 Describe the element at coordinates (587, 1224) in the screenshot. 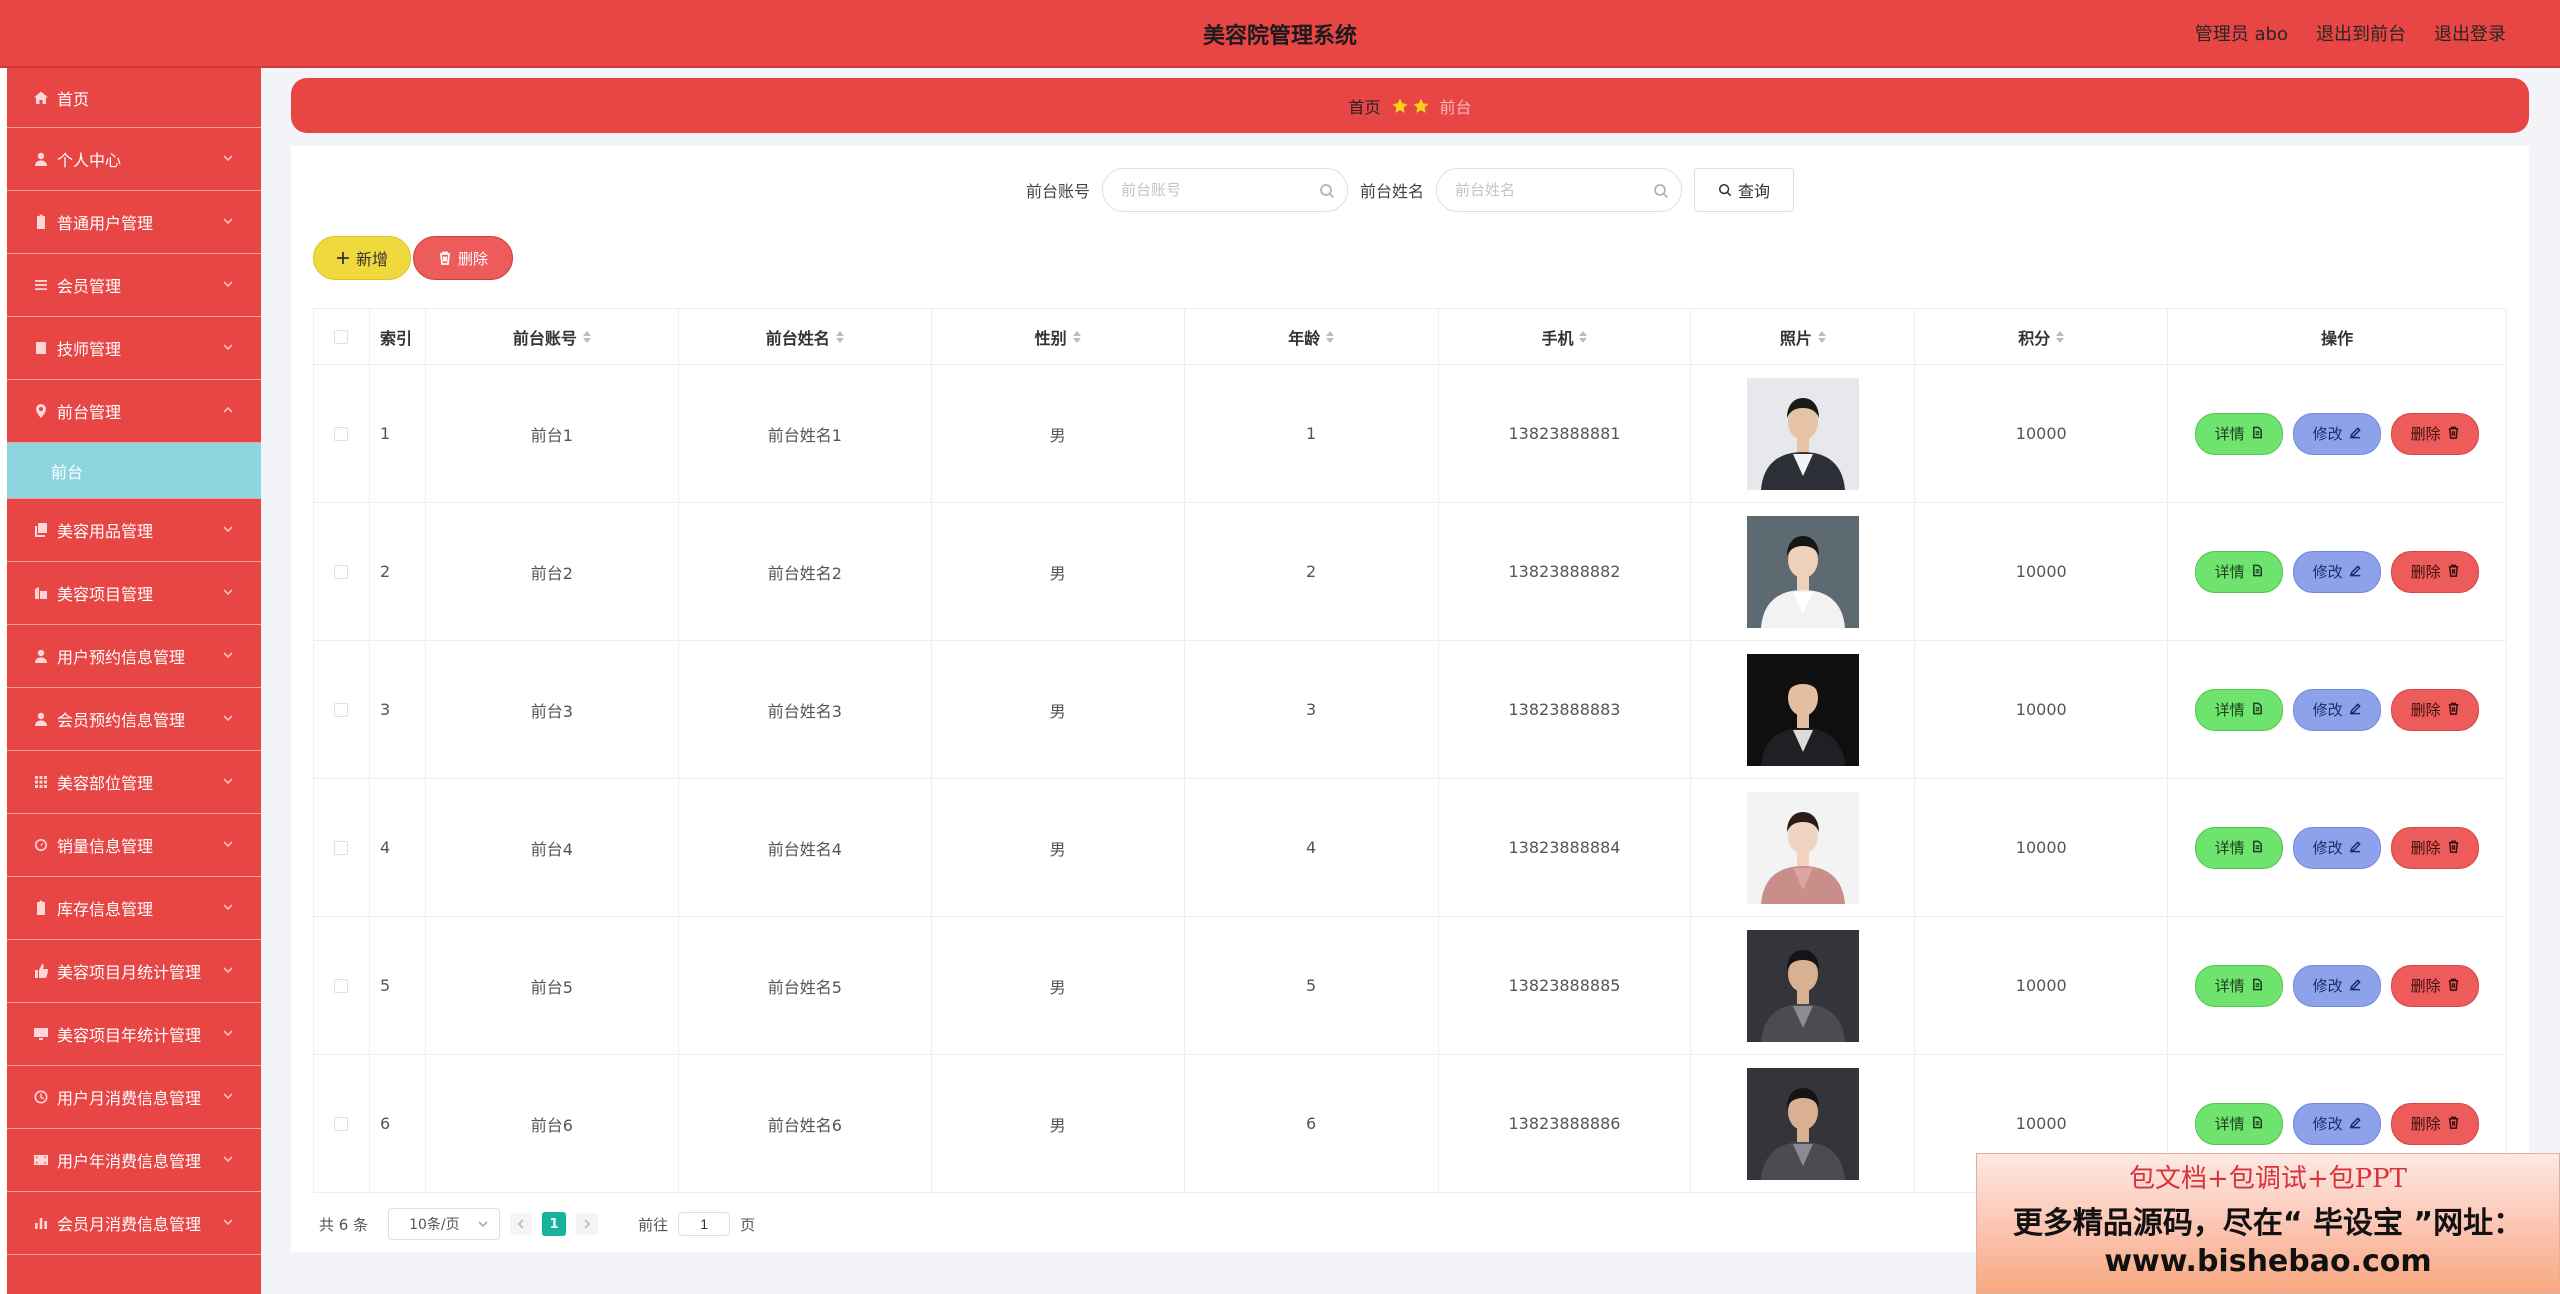

I see `next-page-button` at that location.